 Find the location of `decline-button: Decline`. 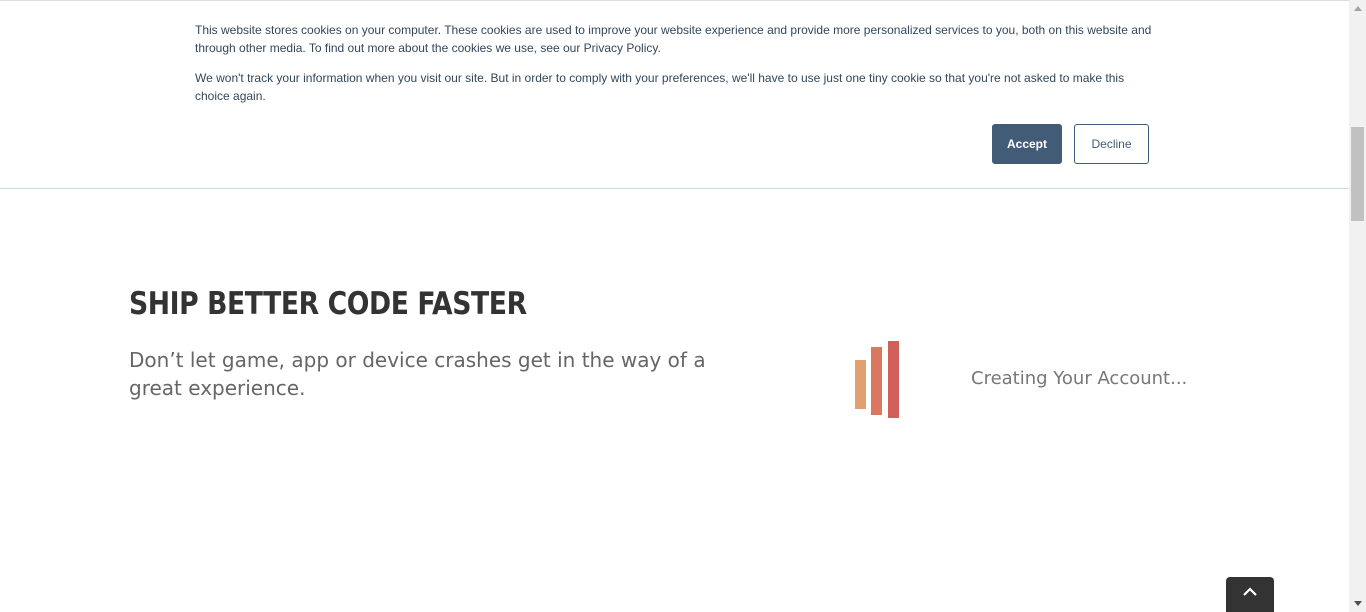

decline-button: Decline is located at coordinates (1111, 144).